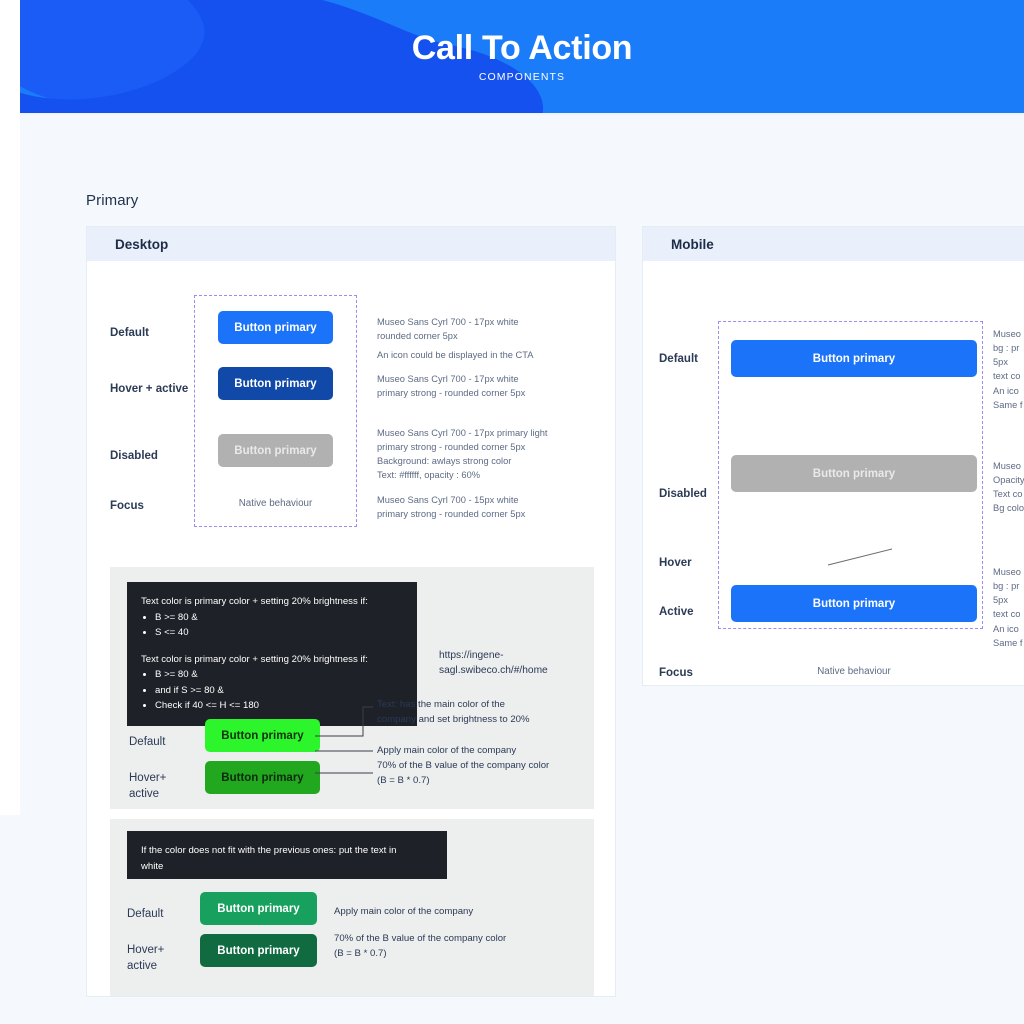  I want to click on rule2-item-1: and if S >= 80 &, so click(279, 691).